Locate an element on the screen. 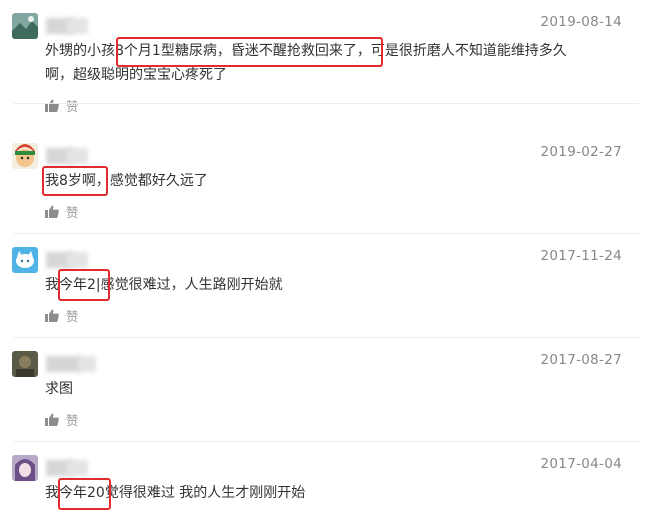 The height and width of the screenshot is (512, 657). comment-text: 我今年20觉得很难过 我的人生才刚刚开始 is located at coordinates (175, 493).